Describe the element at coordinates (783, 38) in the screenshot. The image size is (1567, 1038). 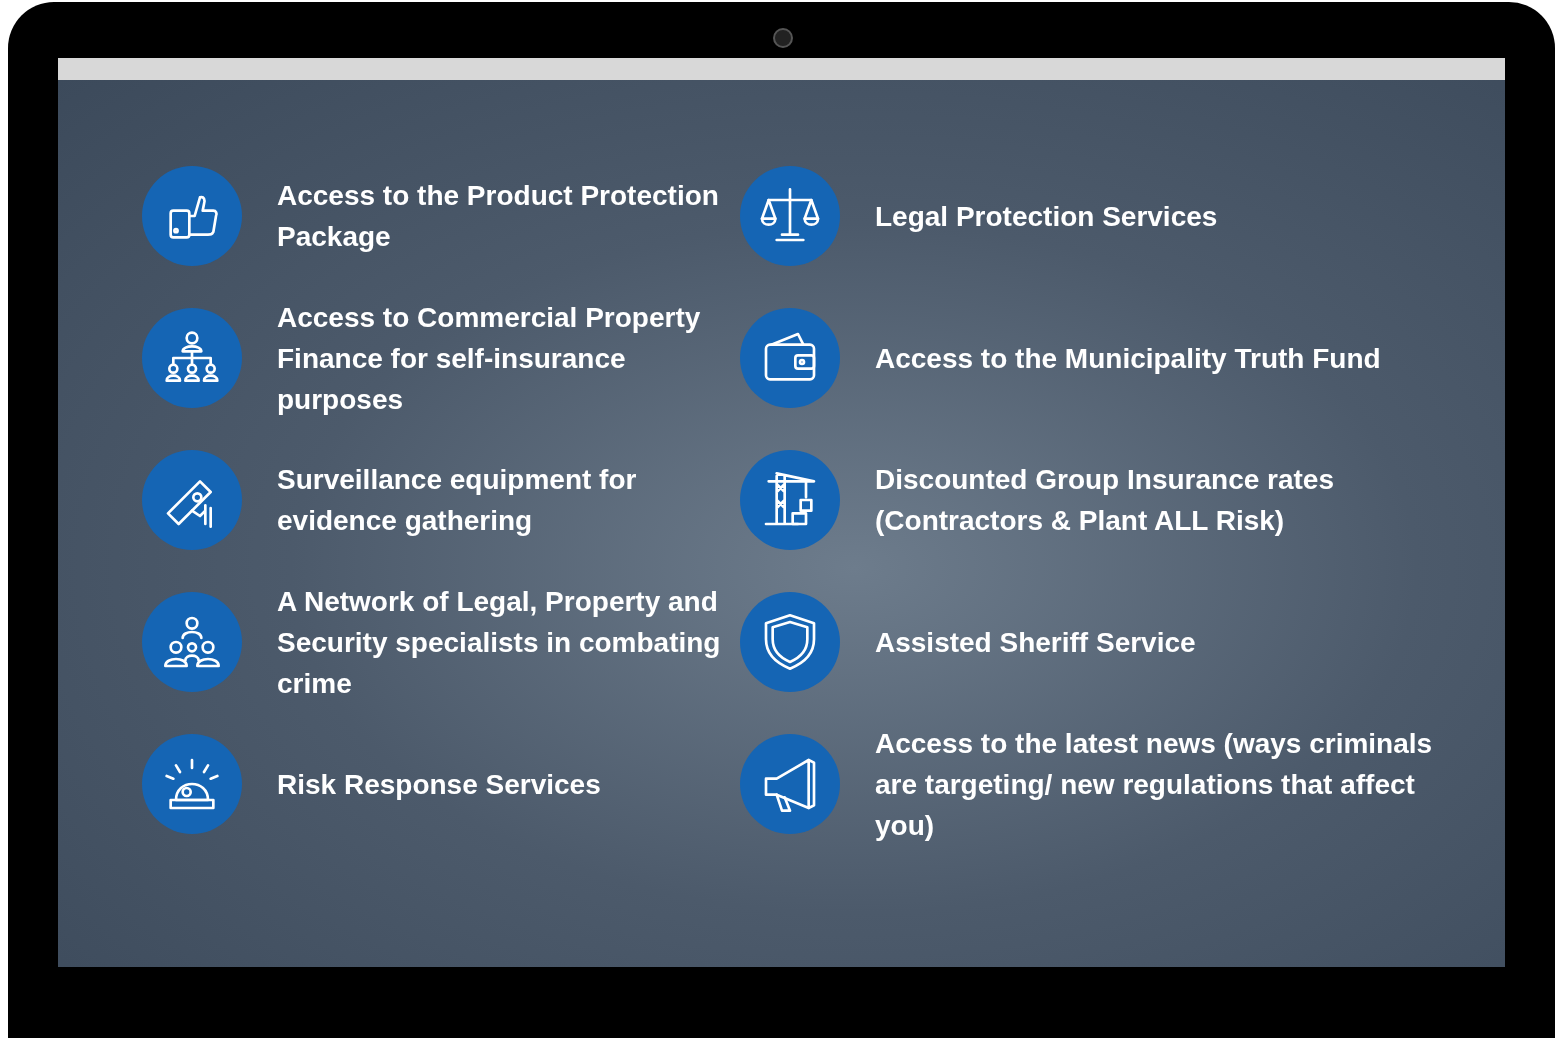
I see `webcam-dot` at that location.